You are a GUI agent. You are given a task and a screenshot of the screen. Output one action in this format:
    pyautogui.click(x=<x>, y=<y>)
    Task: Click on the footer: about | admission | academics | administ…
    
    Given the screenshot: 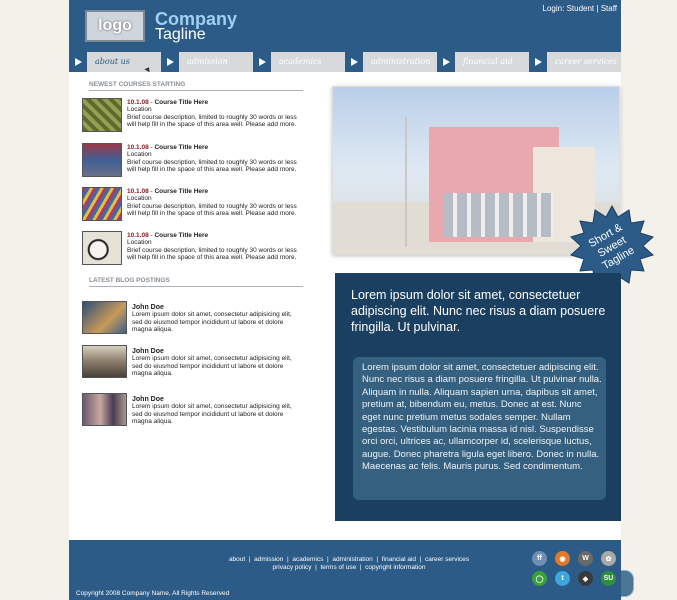 What is the action you would take?
    pyautogui.click(x=345, y=570)
    